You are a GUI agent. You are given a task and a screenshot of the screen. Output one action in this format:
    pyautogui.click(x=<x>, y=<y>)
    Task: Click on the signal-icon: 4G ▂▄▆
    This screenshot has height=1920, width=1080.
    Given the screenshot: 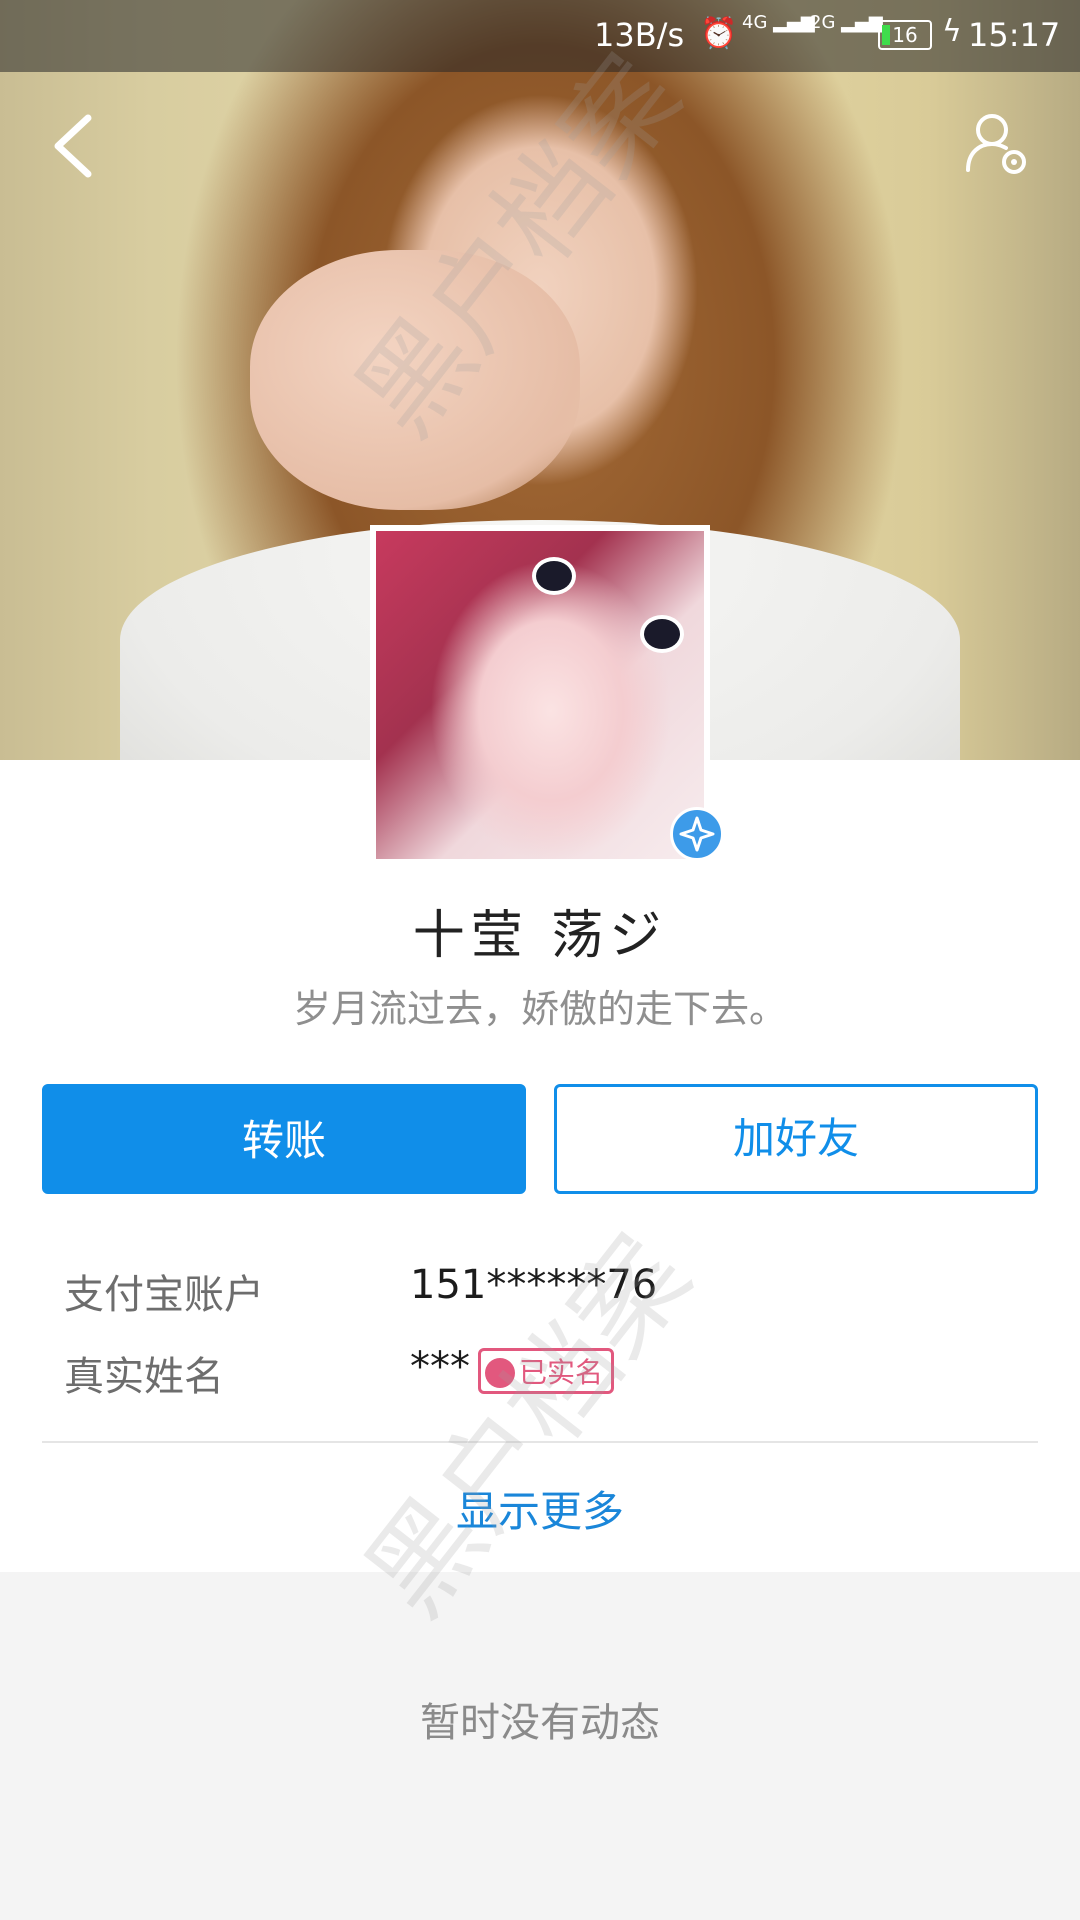 What is the action you would take?
    pyautogui.click(x=778, y=22)
    